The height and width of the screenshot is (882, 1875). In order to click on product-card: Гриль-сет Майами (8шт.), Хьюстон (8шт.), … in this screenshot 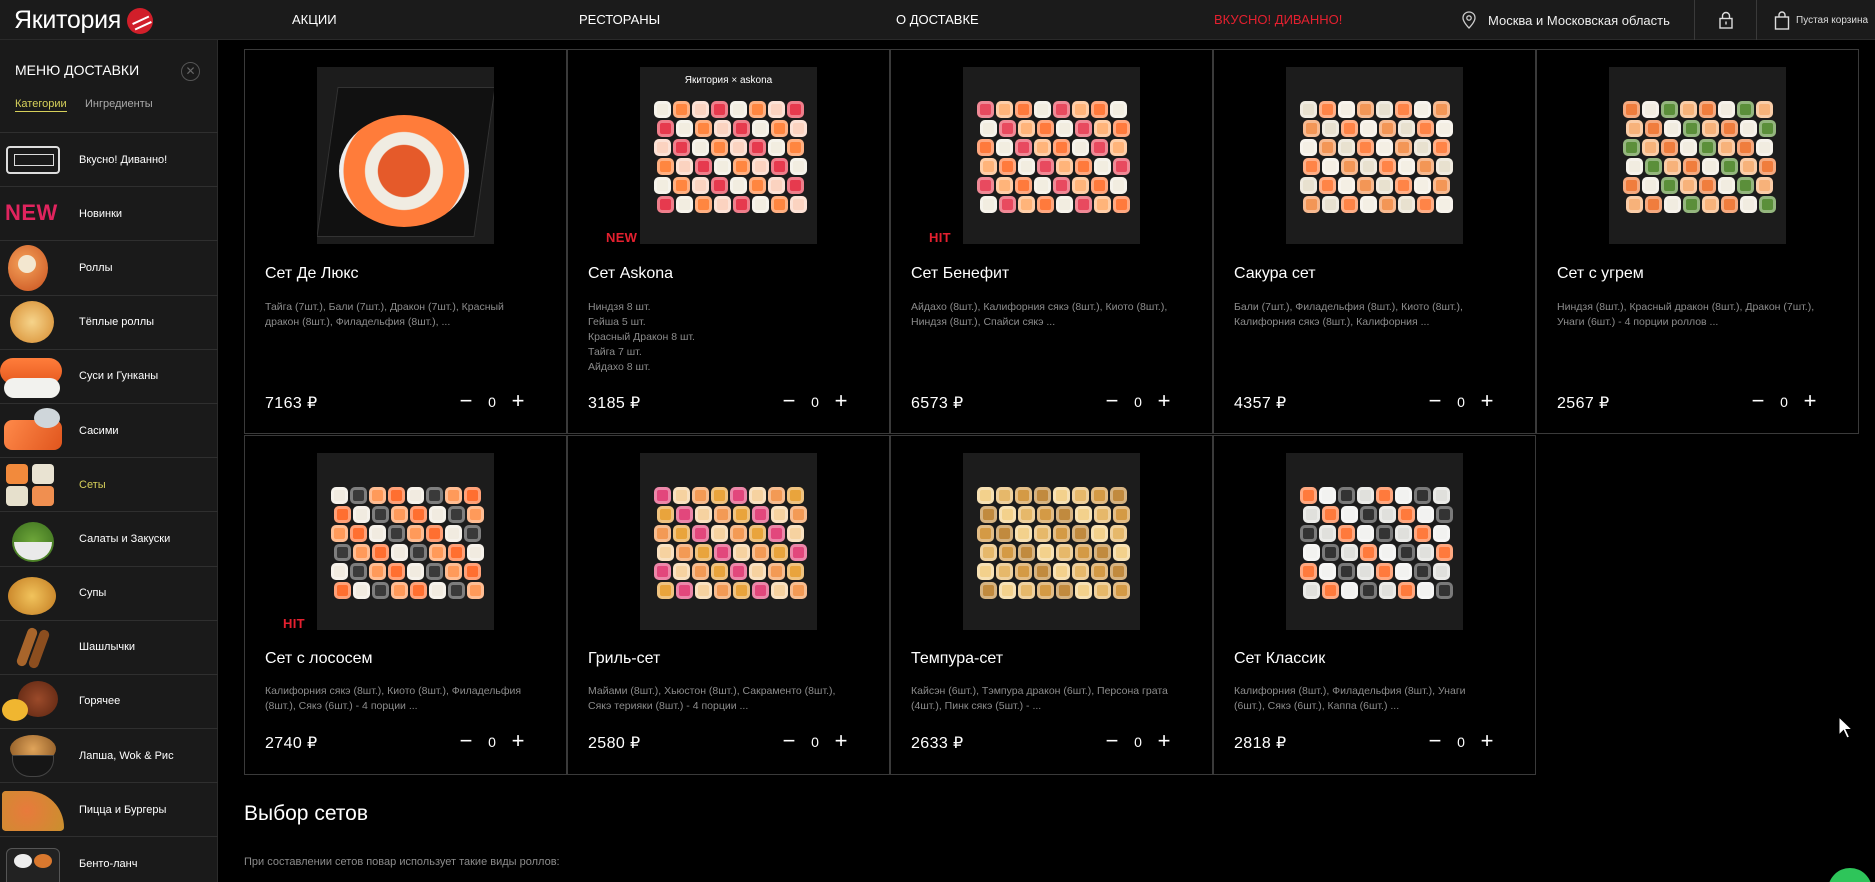, I will do `click(728, 605)`.